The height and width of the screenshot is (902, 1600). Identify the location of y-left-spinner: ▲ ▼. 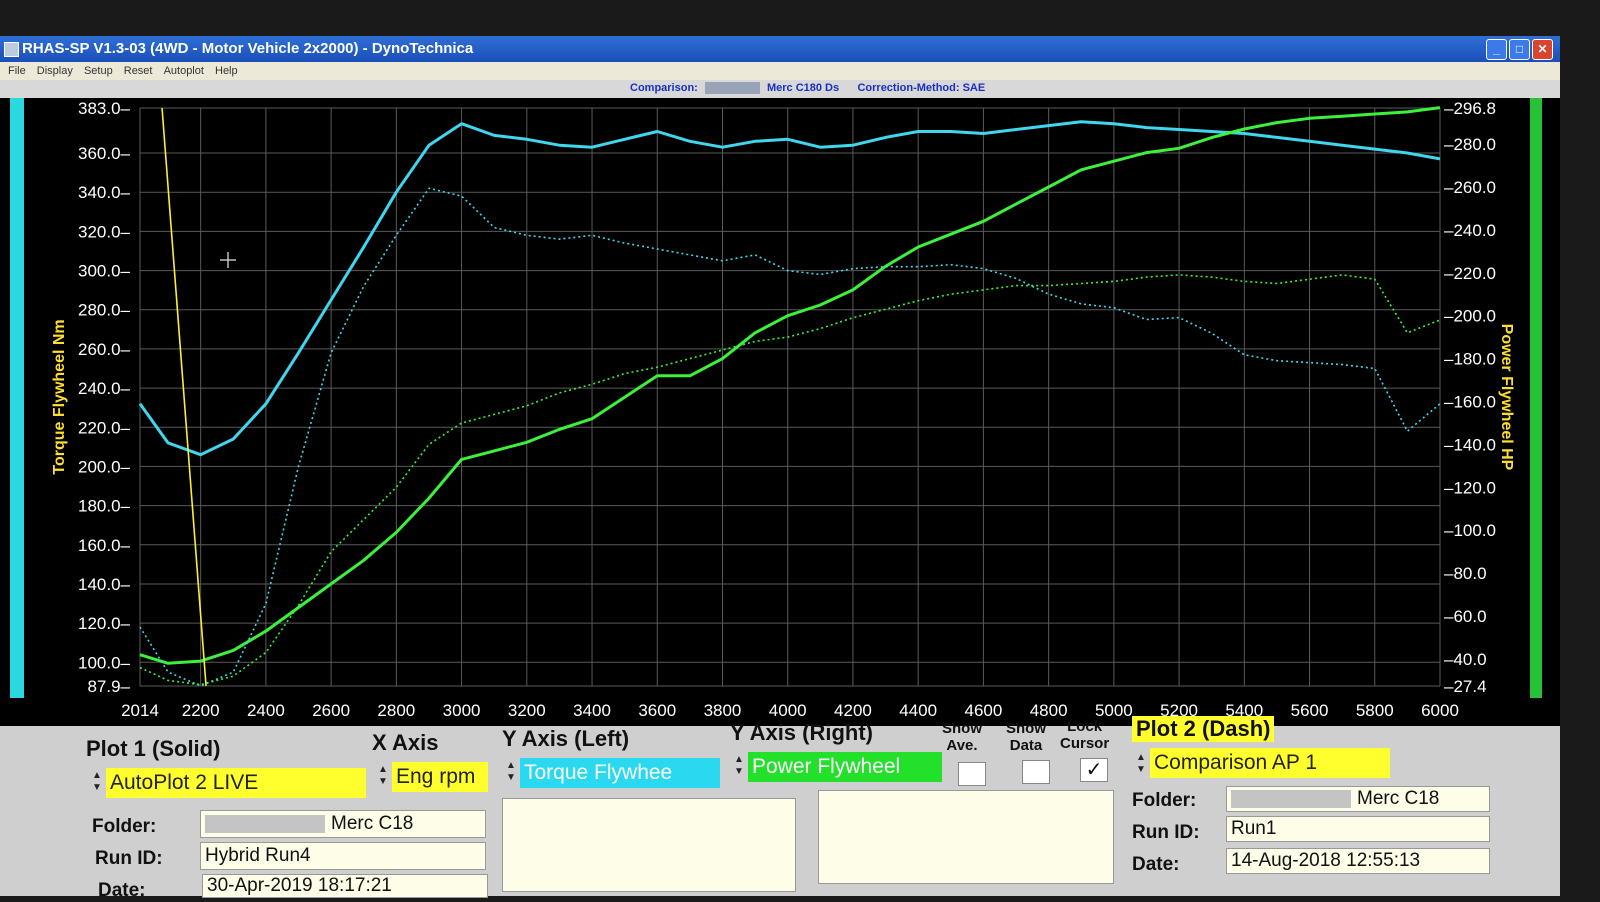
(511, 773).